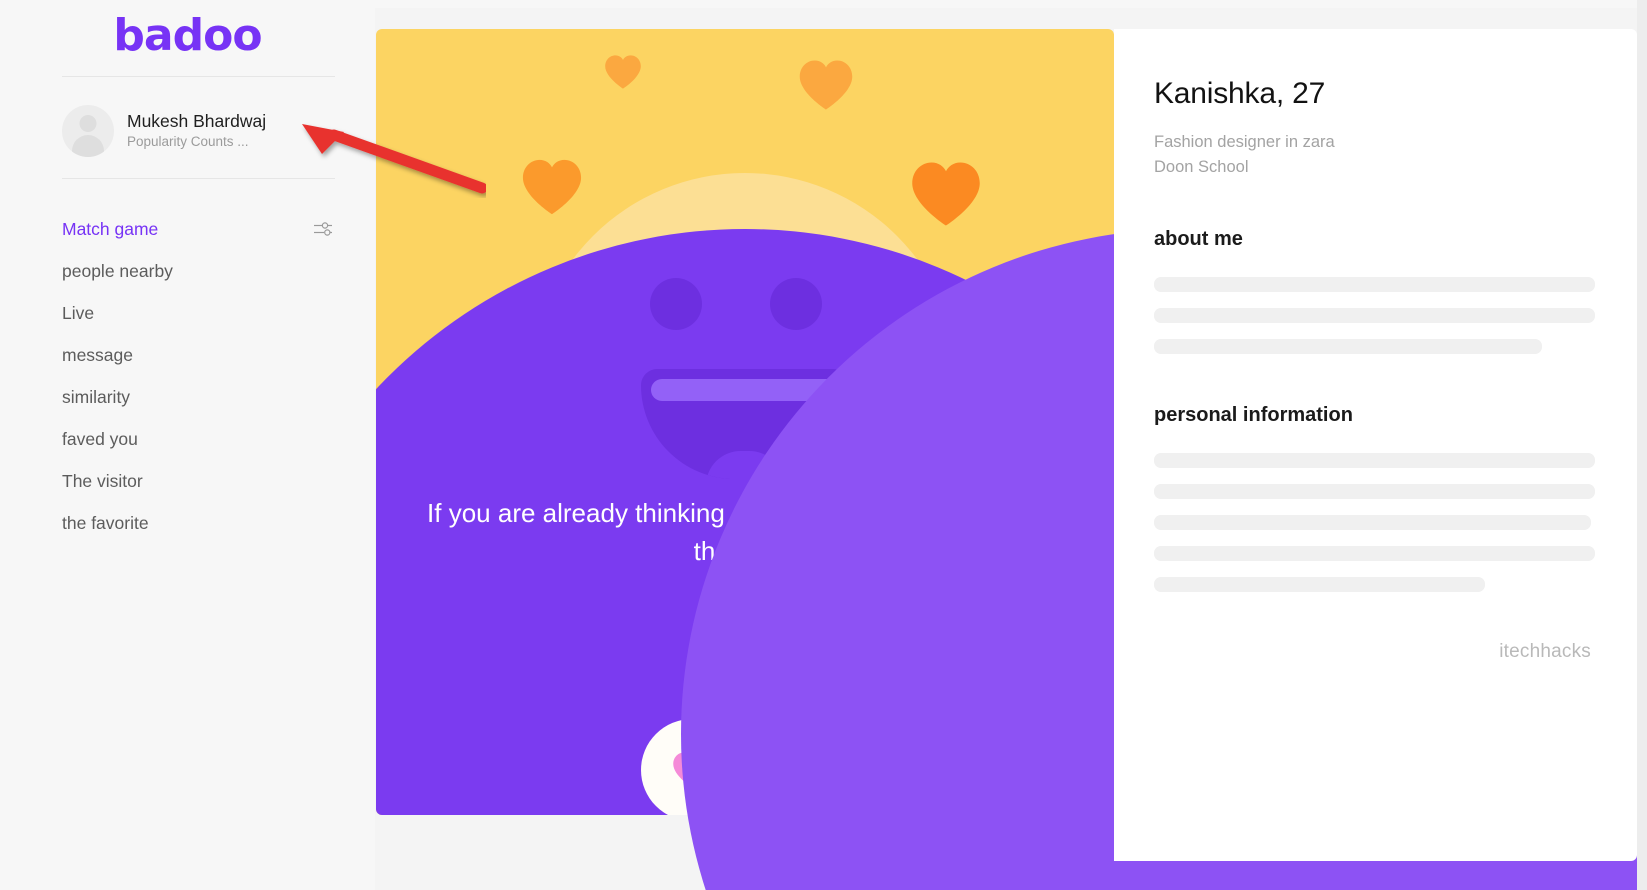 The width and height of the screenshot is (1647, 890). Describe the element at coordinates (1642, 445) in the screenshot. I see `page-right-gutter` at that location.